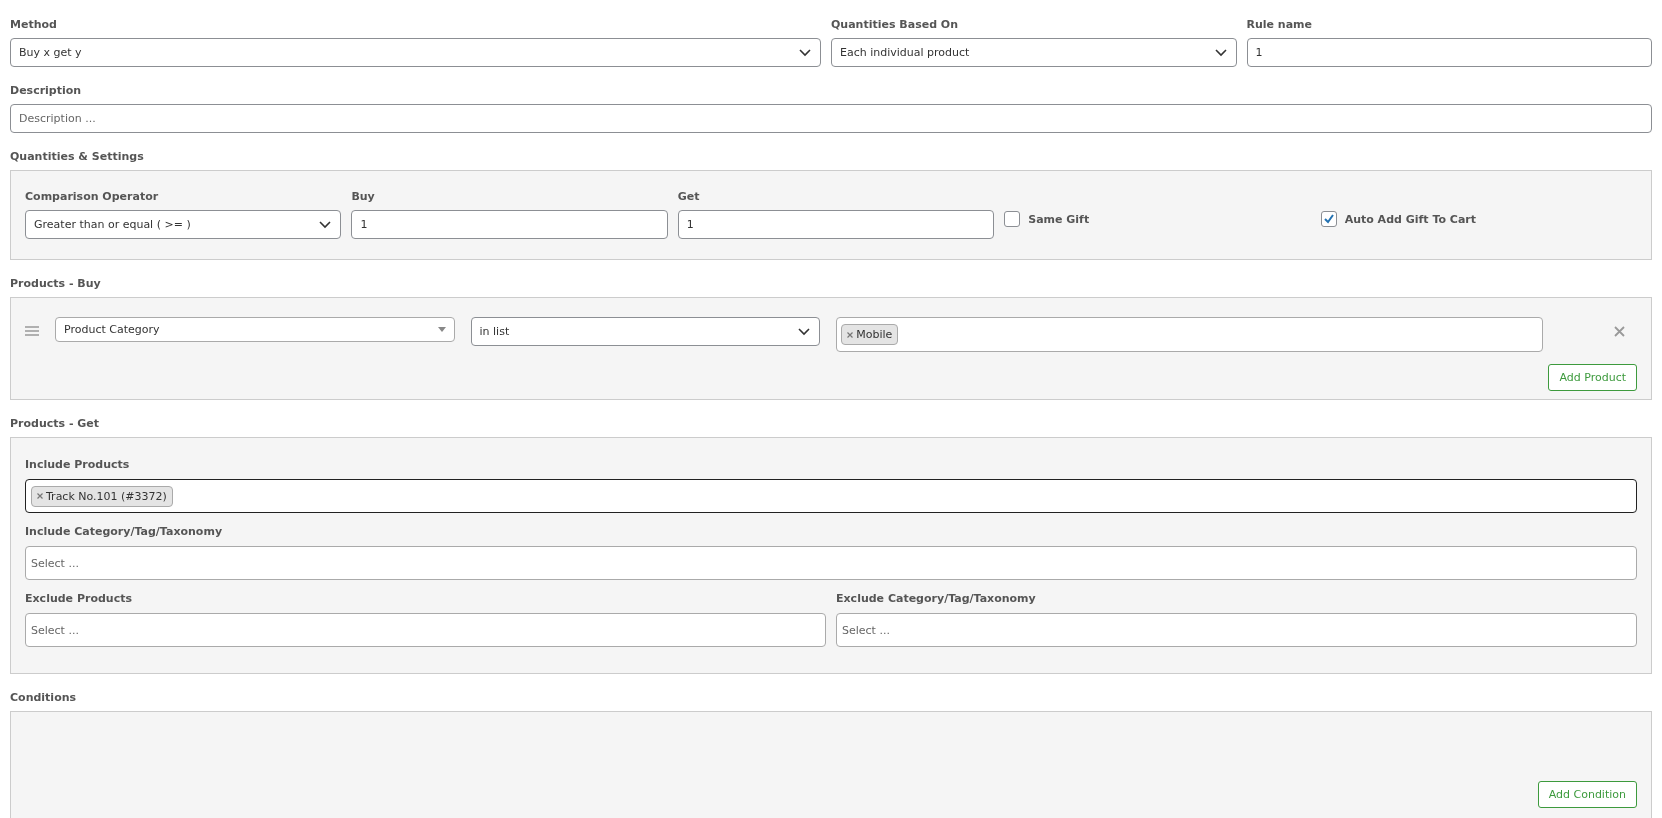 The width and height of the screenshot is (1662, 818). What do you see at coordinates (44, 697) in the screenshot?
I see `section-title: Conditions` at bounding box center [44, 697].